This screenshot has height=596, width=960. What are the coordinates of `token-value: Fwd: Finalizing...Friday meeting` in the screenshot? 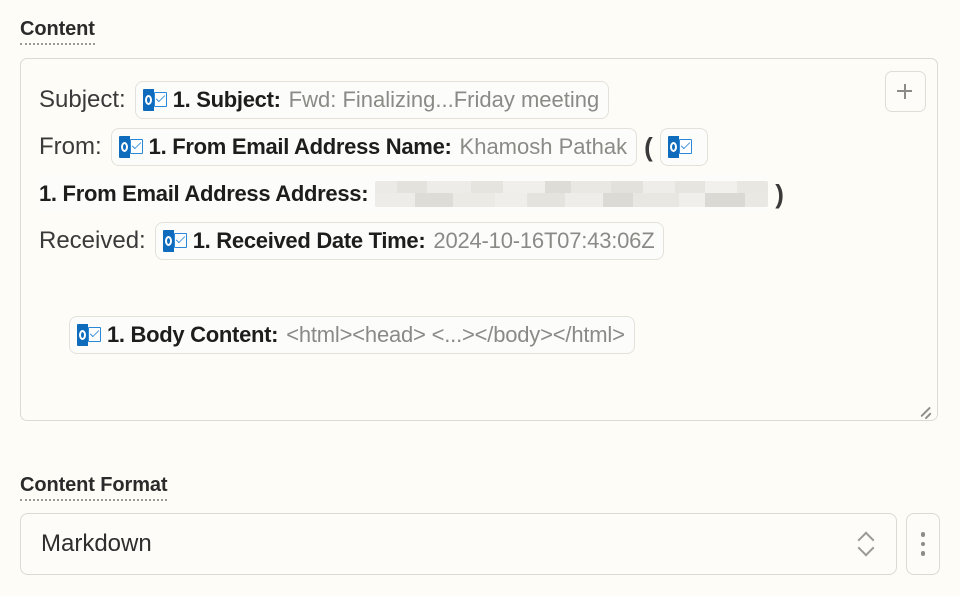 It's located at (444, 99).